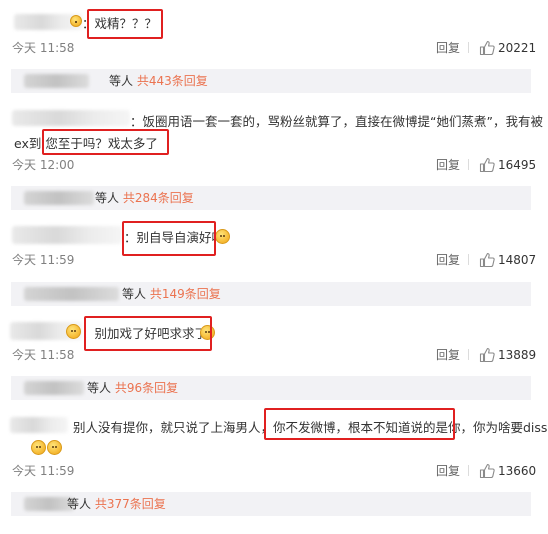 The width and height of the screenshot is (548, 534). I want to click on sub-replies-bar: 等人 共377条回复, so click(271, 504).